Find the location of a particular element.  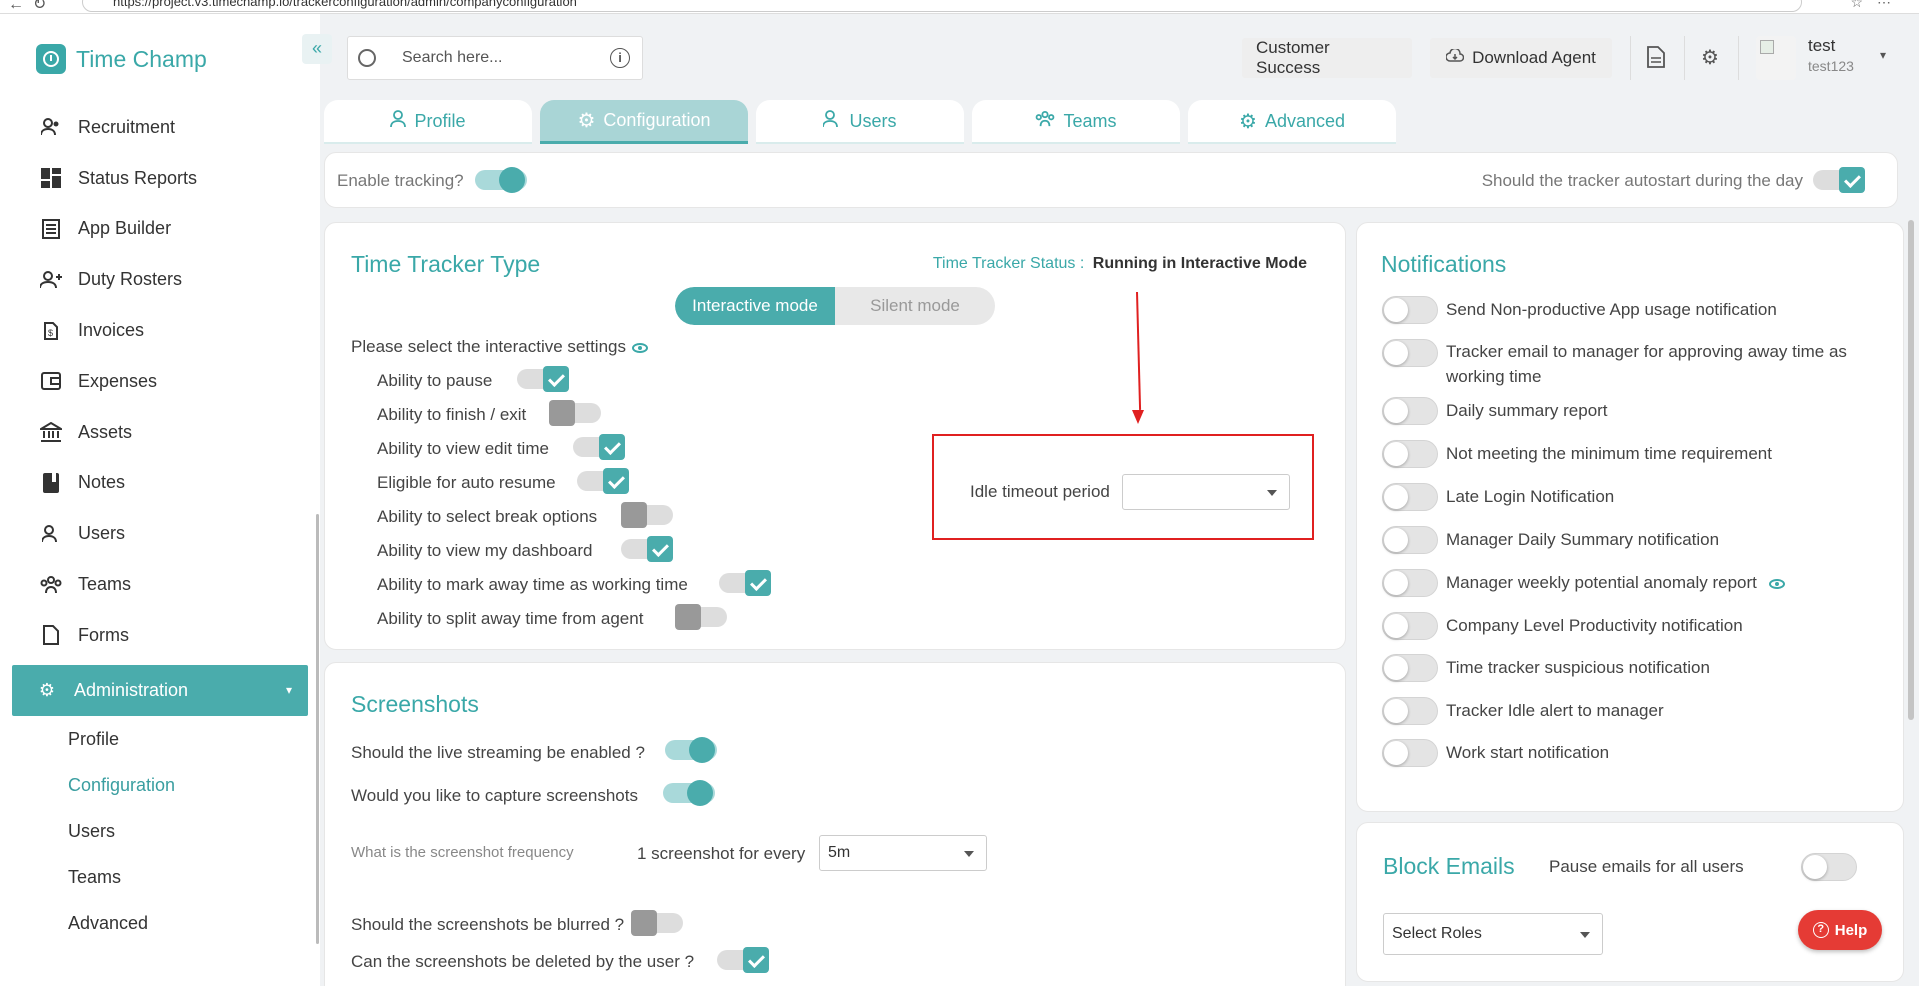

sidebar-item-duty-rosters: Duty Rosters is located at coordinates (160, 279).